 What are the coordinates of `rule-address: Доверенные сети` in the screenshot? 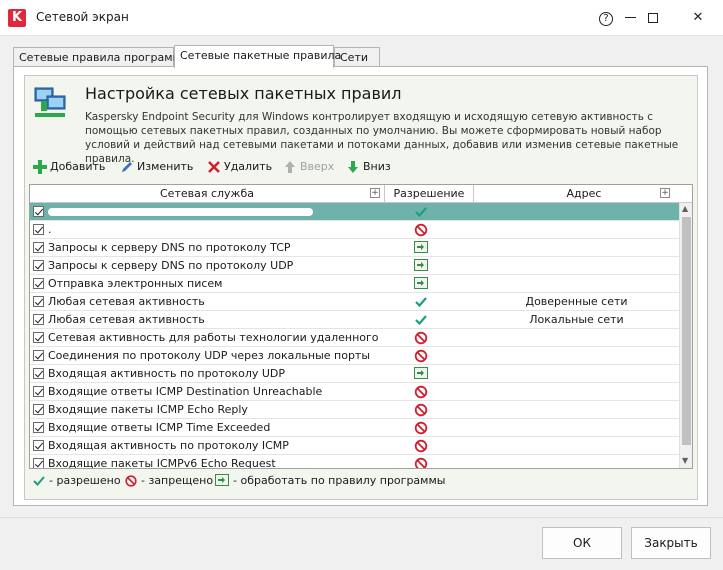 It's located at (576, 301).